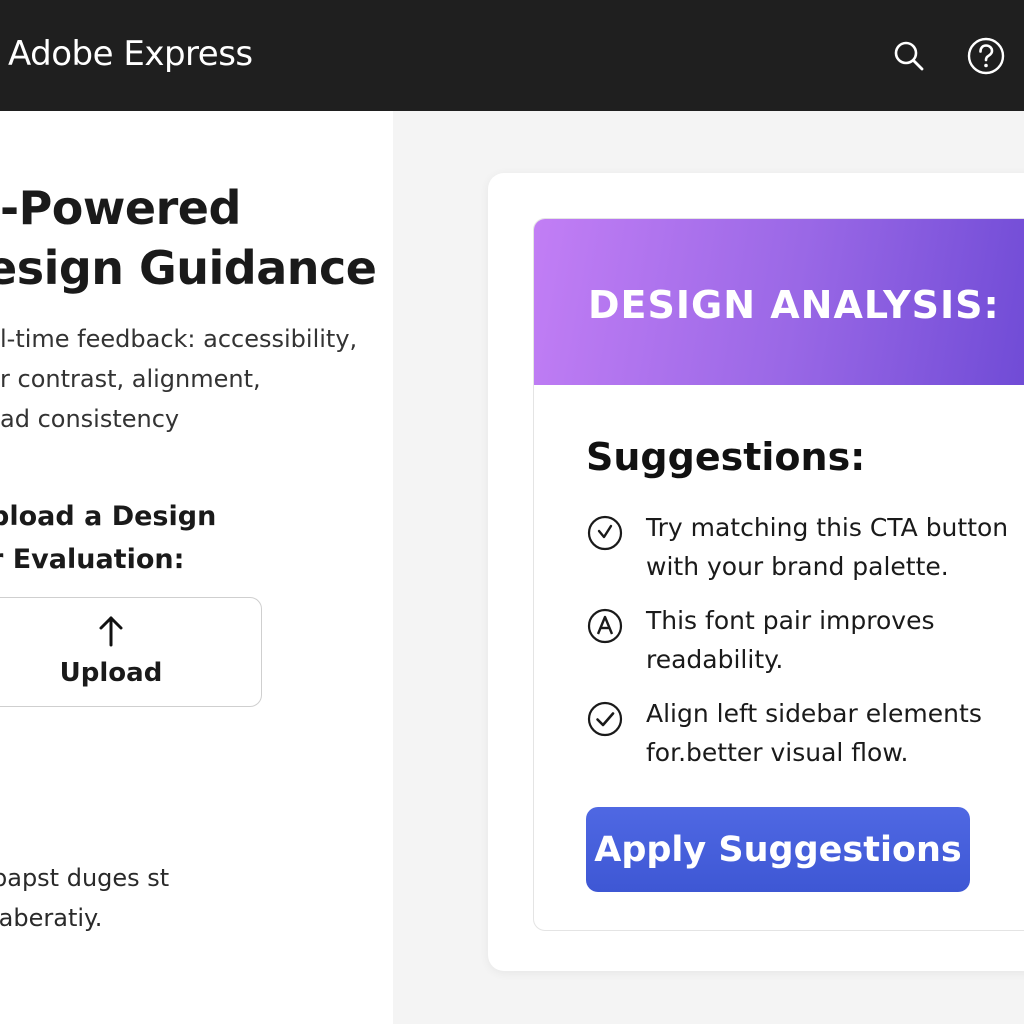  Describe the element at coordinates (827, 527) in the screenshot. I see `suggestion-line-1: Try matching this CTA button` at that location.